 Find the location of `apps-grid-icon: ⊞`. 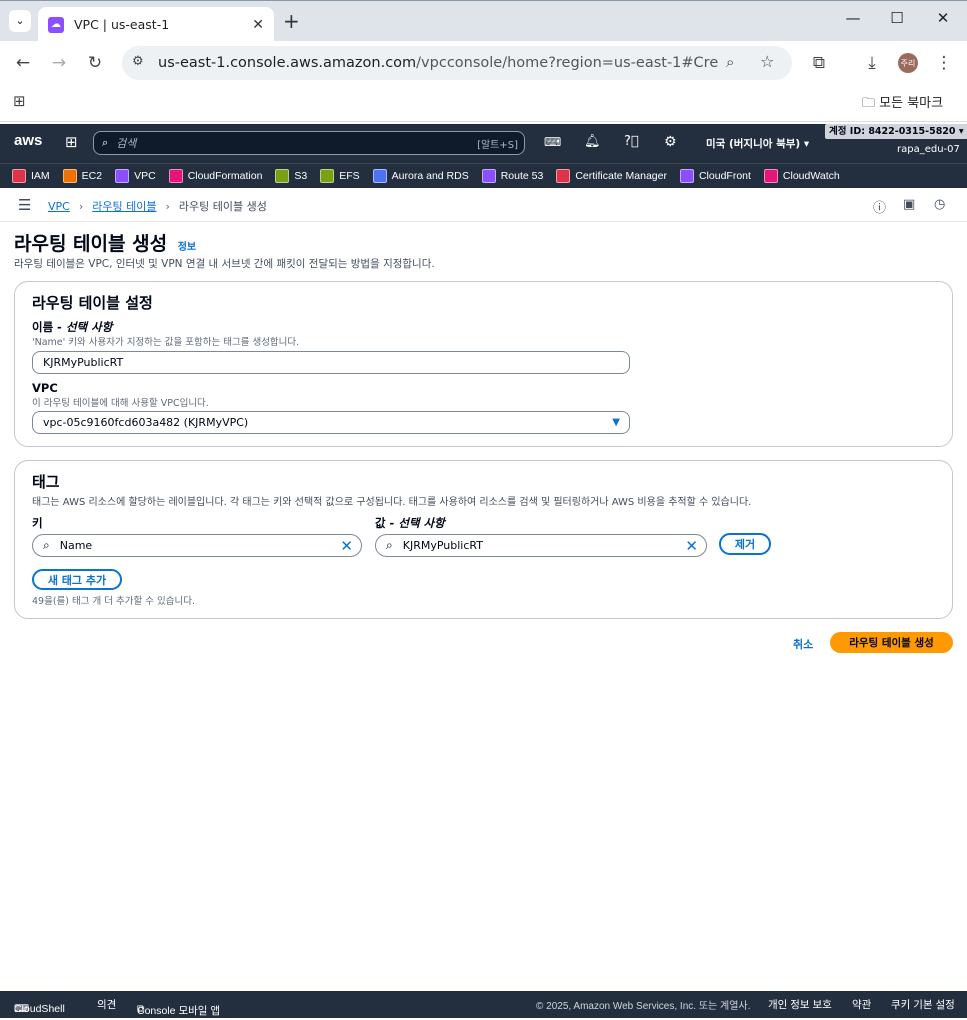

apps-grid-icon: ⊞ is located at coordinates (19, 101).